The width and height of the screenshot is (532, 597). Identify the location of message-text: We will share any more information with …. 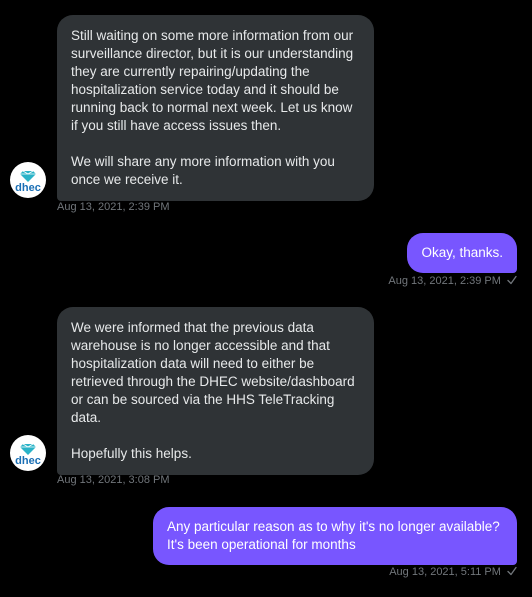
(203, 170).